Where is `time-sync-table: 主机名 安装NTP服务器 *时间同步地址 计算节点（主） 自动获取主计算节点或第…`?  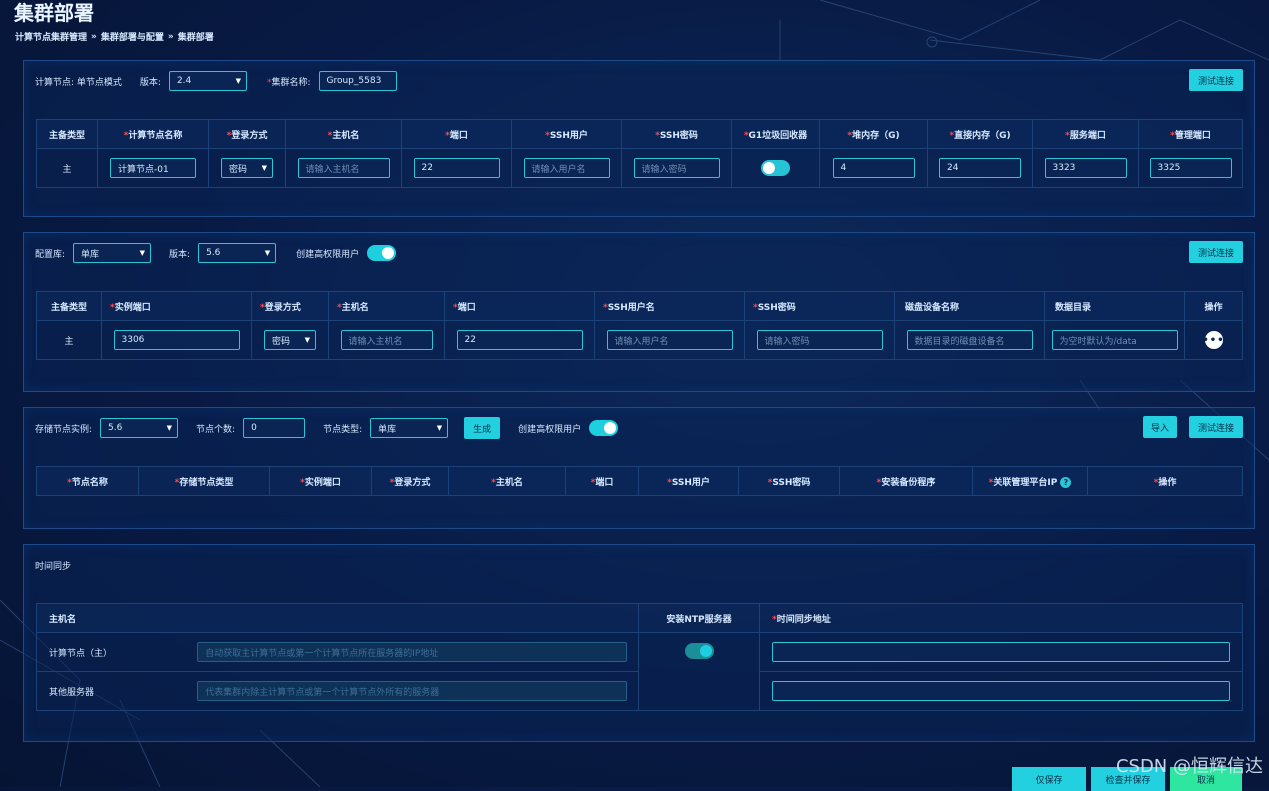
time-sync-table: 主机名 安装NTP服务器 *时间同步地址 计算节点（主） 自动获取主计算节点或第… is located at coordinates (639, 657).